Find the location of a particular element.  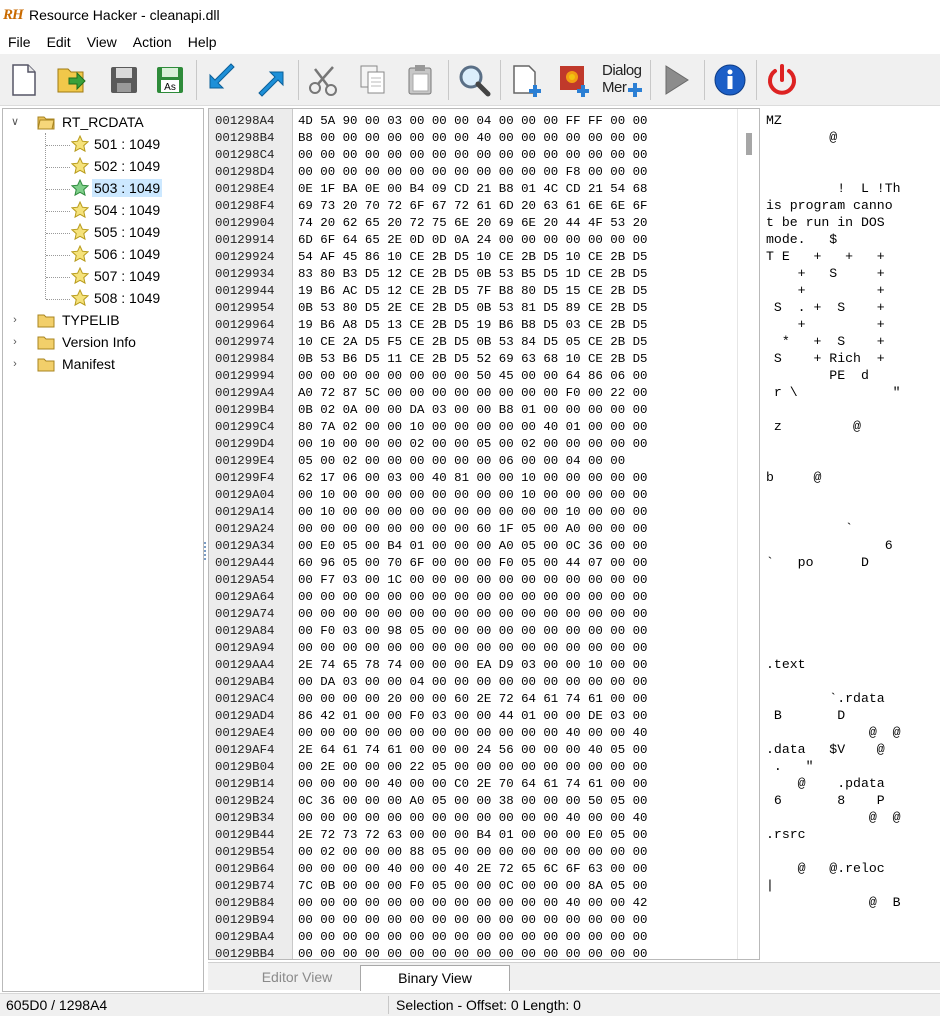

run-button is located at coordinates (676, 80).